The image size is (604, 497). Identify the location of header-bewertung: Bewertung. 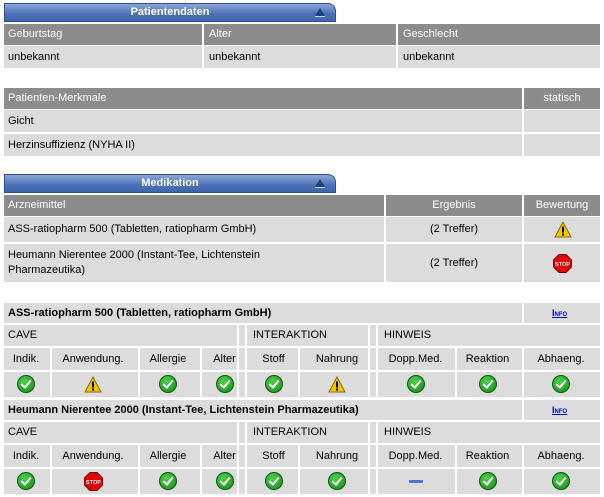
(562, 205).